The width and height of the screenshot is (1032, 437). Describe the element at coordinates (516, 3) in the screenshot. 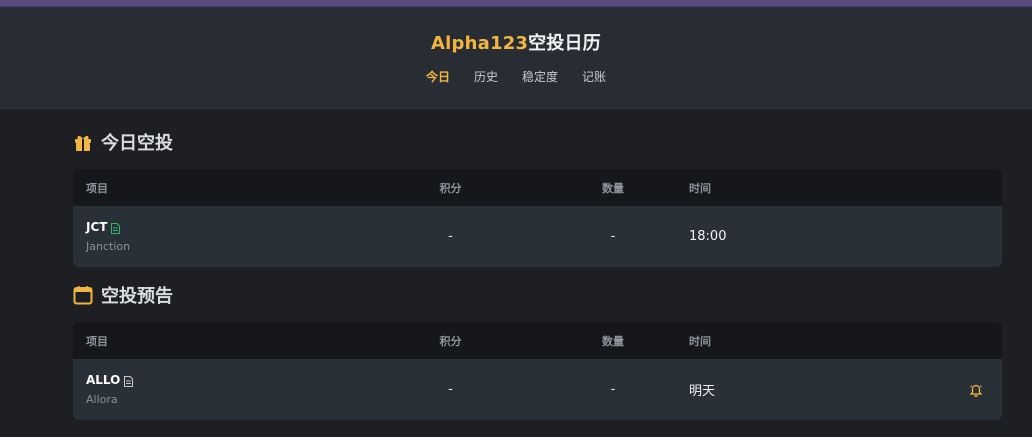

I see `top-accent-bar` at that location.